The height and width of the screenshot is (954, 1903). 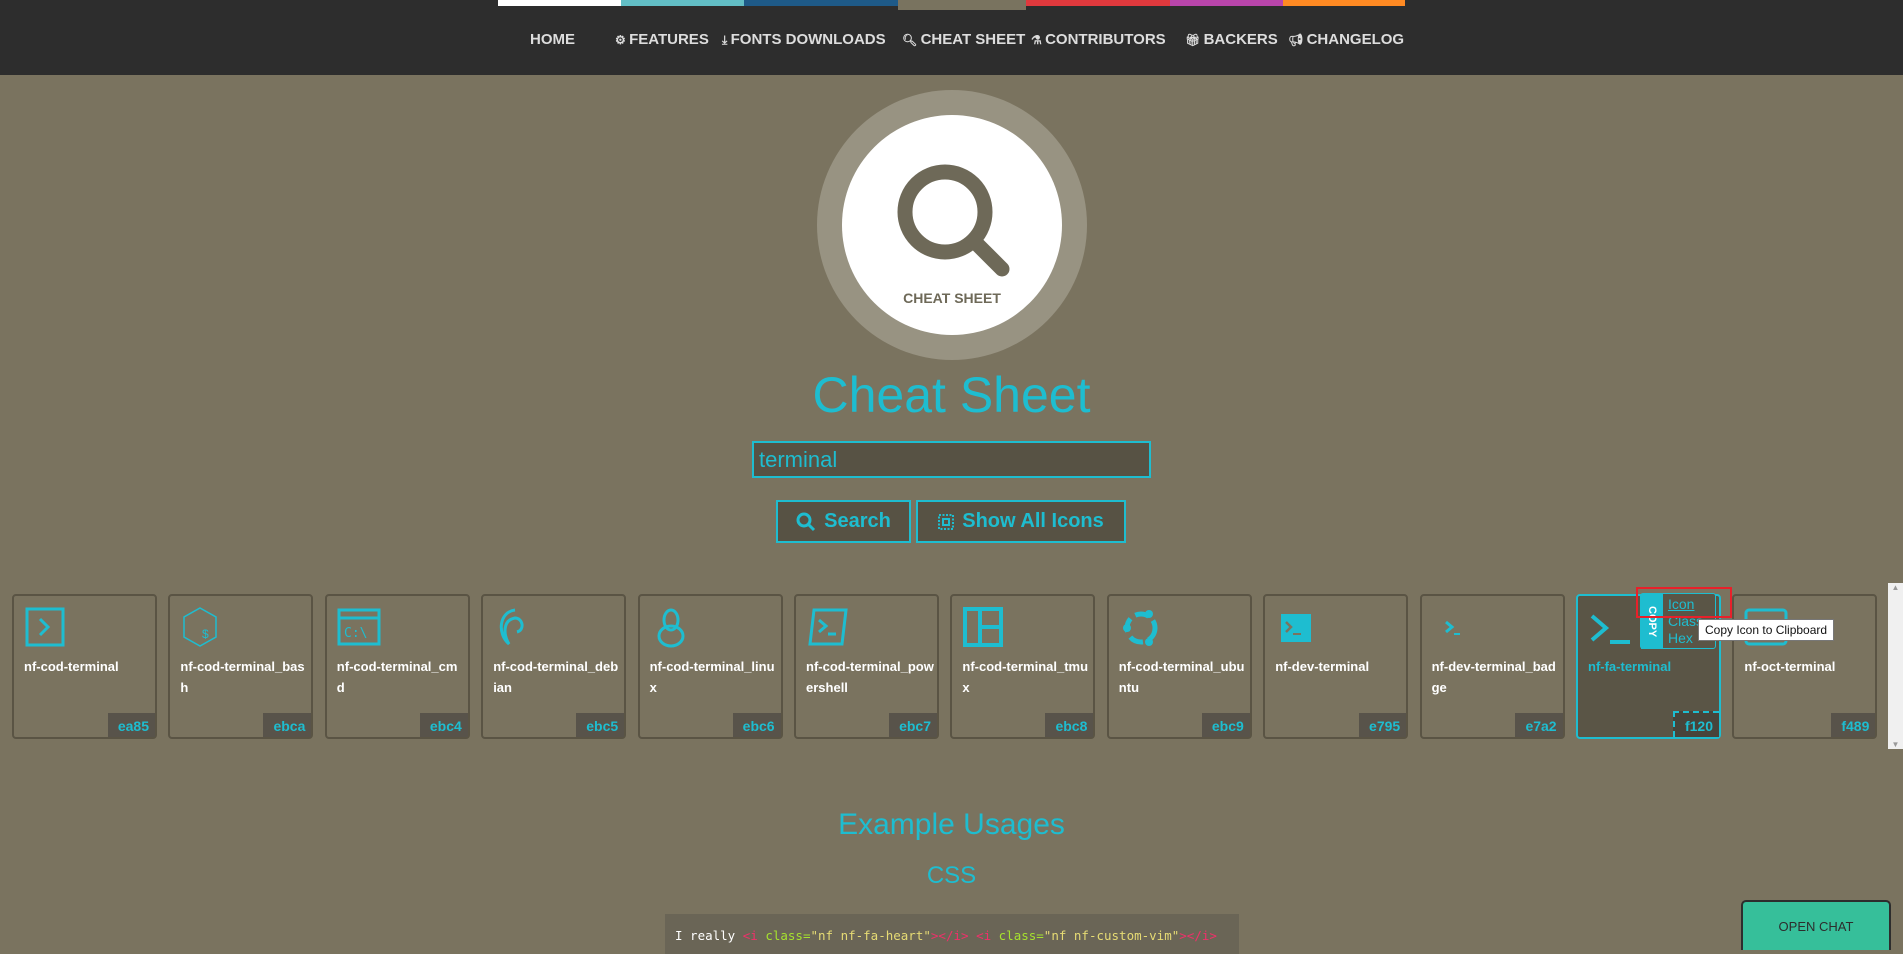 What do you see at coordinates (1680, 638) in the screenshot?
I see `copy-hex-option: Hex` at bounding box center [1680, 638].